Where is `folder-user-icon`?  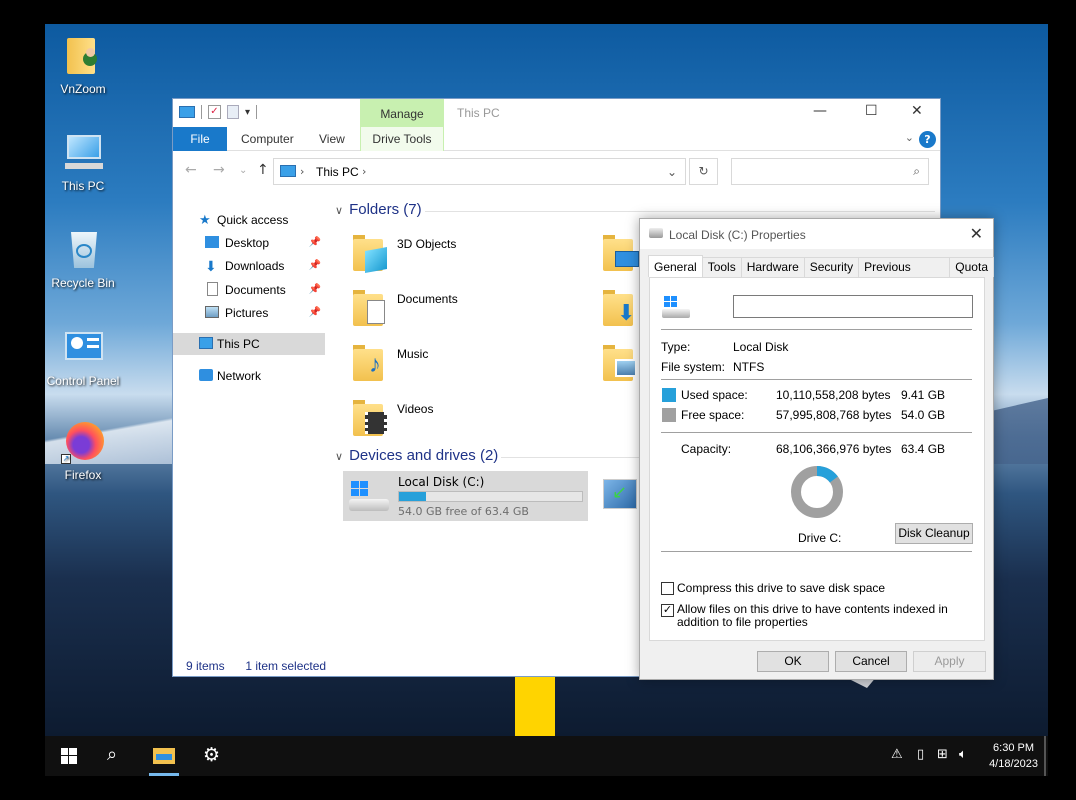
folder-user-icon is located at coordinates (83, 56).